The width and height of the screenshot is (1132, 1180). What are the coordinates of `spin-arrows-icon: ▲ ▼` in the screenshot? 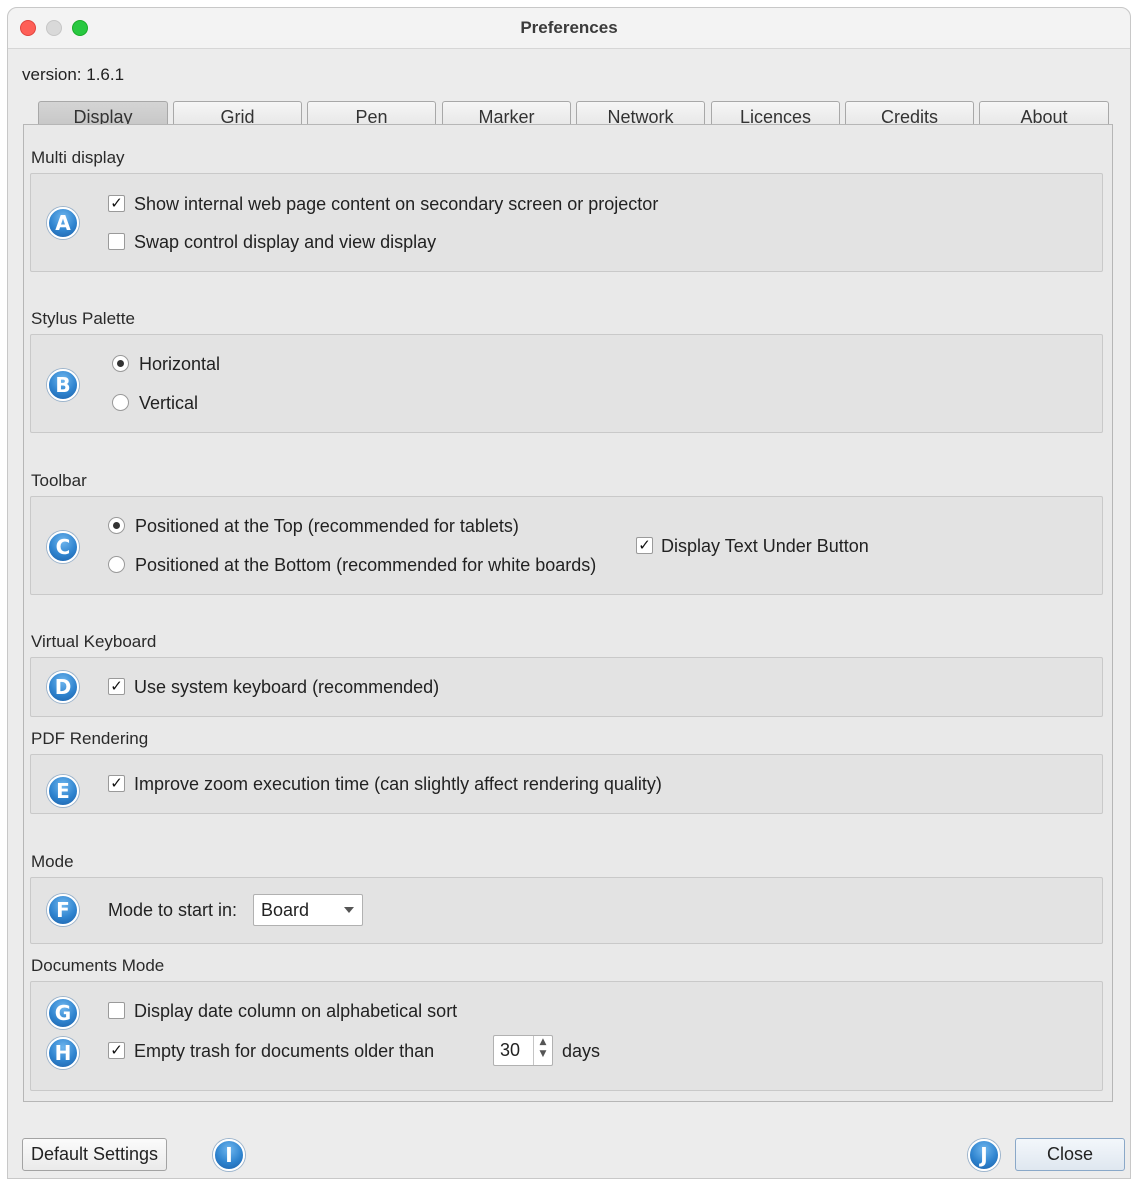 It's located at (542, 1050).